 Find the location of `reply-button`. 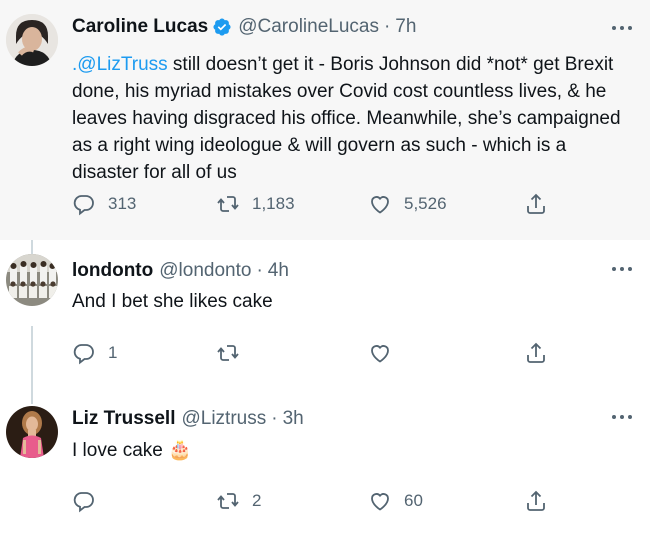

reply-button is located at coordinates (90, 501).